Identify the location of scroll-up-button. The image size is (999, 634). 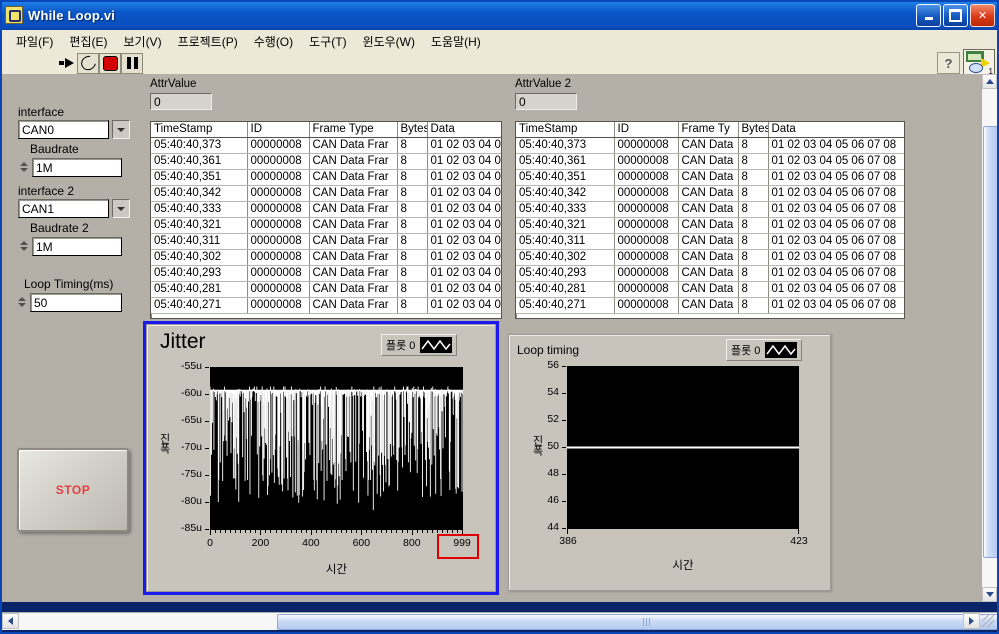
(989, 81).